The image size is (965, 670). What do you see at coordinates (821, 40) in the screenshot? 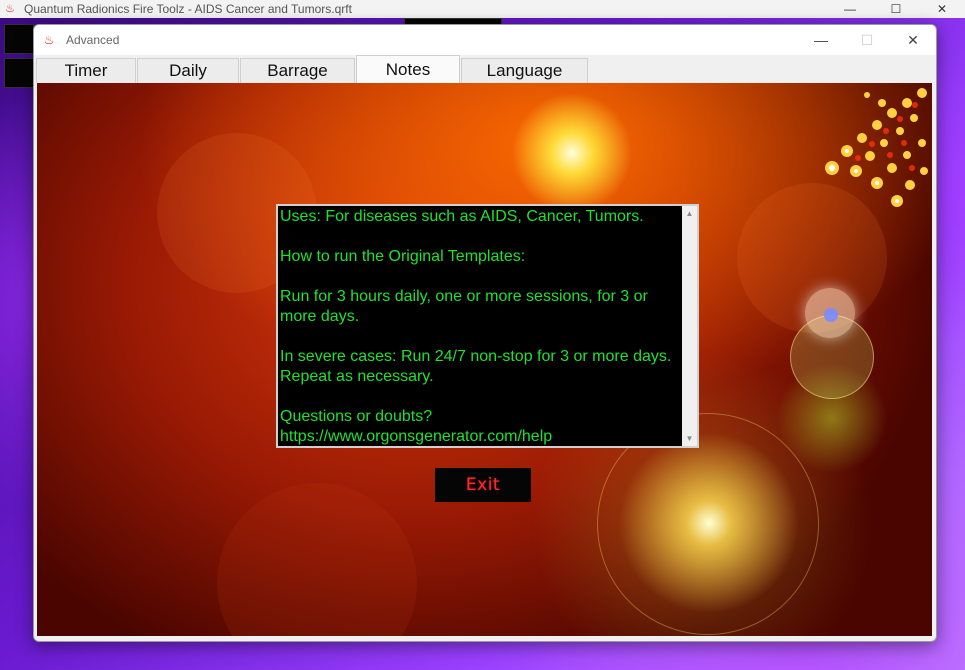
I see `dialog-minimize-button: —` at bounding box center [821, 40].